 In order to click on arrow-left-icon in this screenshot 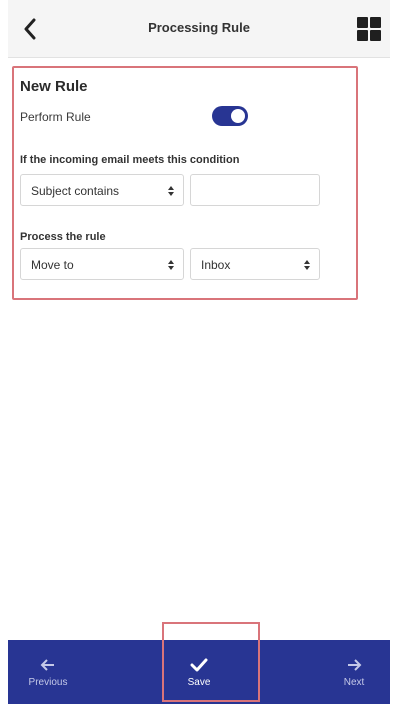, I will do `click(47, 664)`.